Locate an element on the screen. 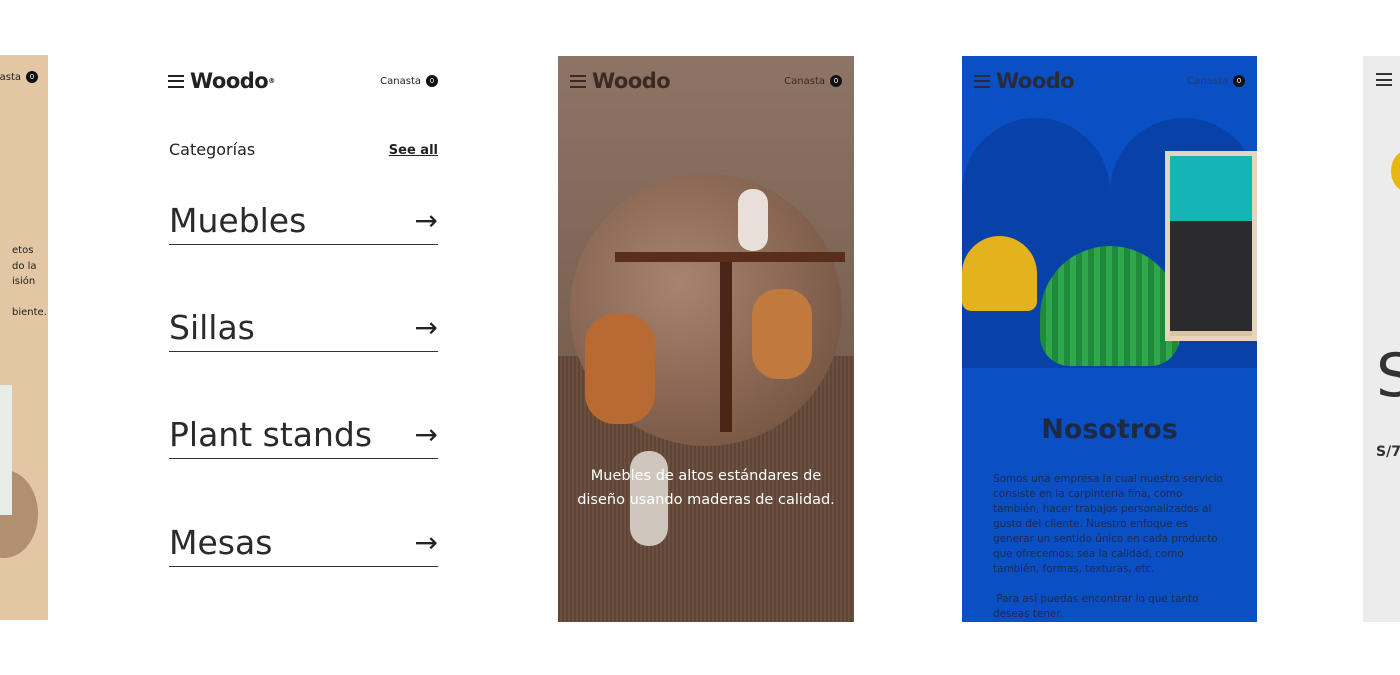  hero-image is located at coordinates (707, 310).